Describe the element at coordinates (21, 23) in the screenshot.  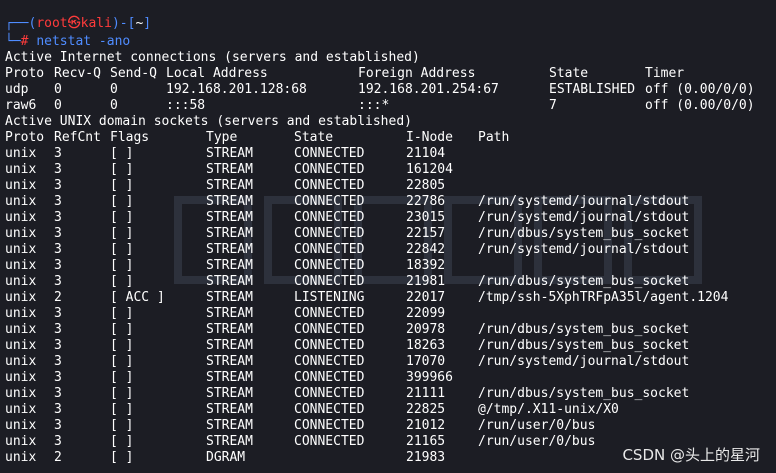
I see `prompt-corner-top: ┌──(` at that location.